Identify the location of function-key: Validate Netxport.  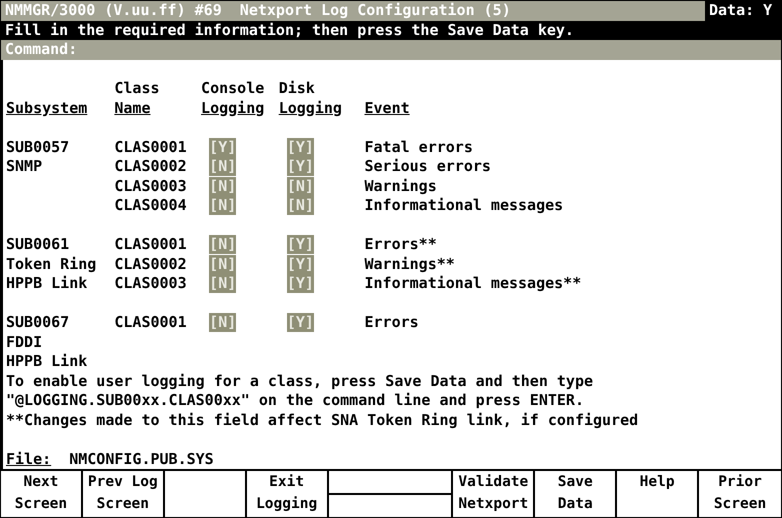
(494, 494).